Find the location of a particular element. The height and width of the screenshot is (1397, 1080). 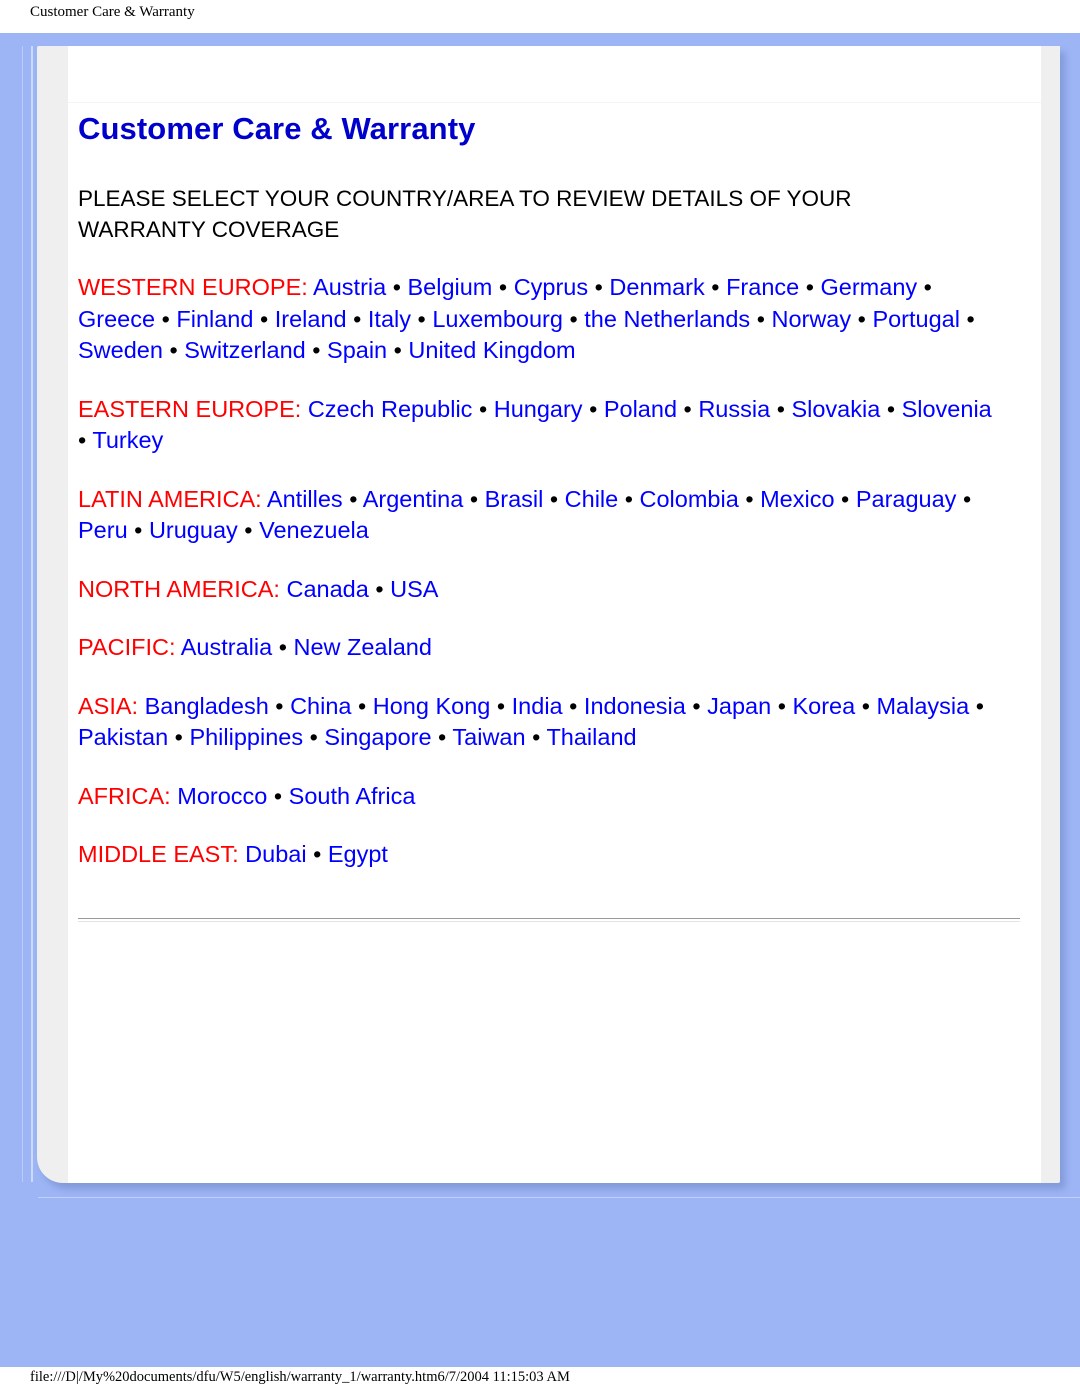

country-link: Spain is located at coordinates (357, 350).